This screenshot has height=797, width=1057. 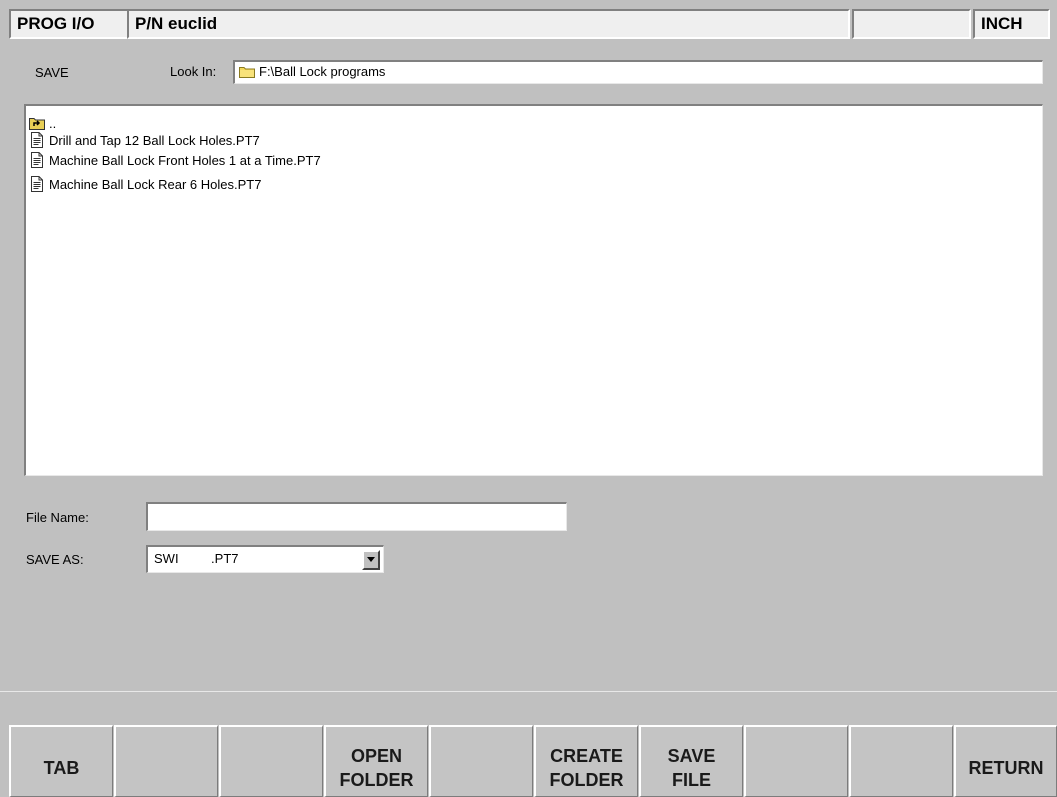 What do you see at coordinates (356, 516) in the screenshot?
I see `file-name-input` at bounding box center [356, 516].